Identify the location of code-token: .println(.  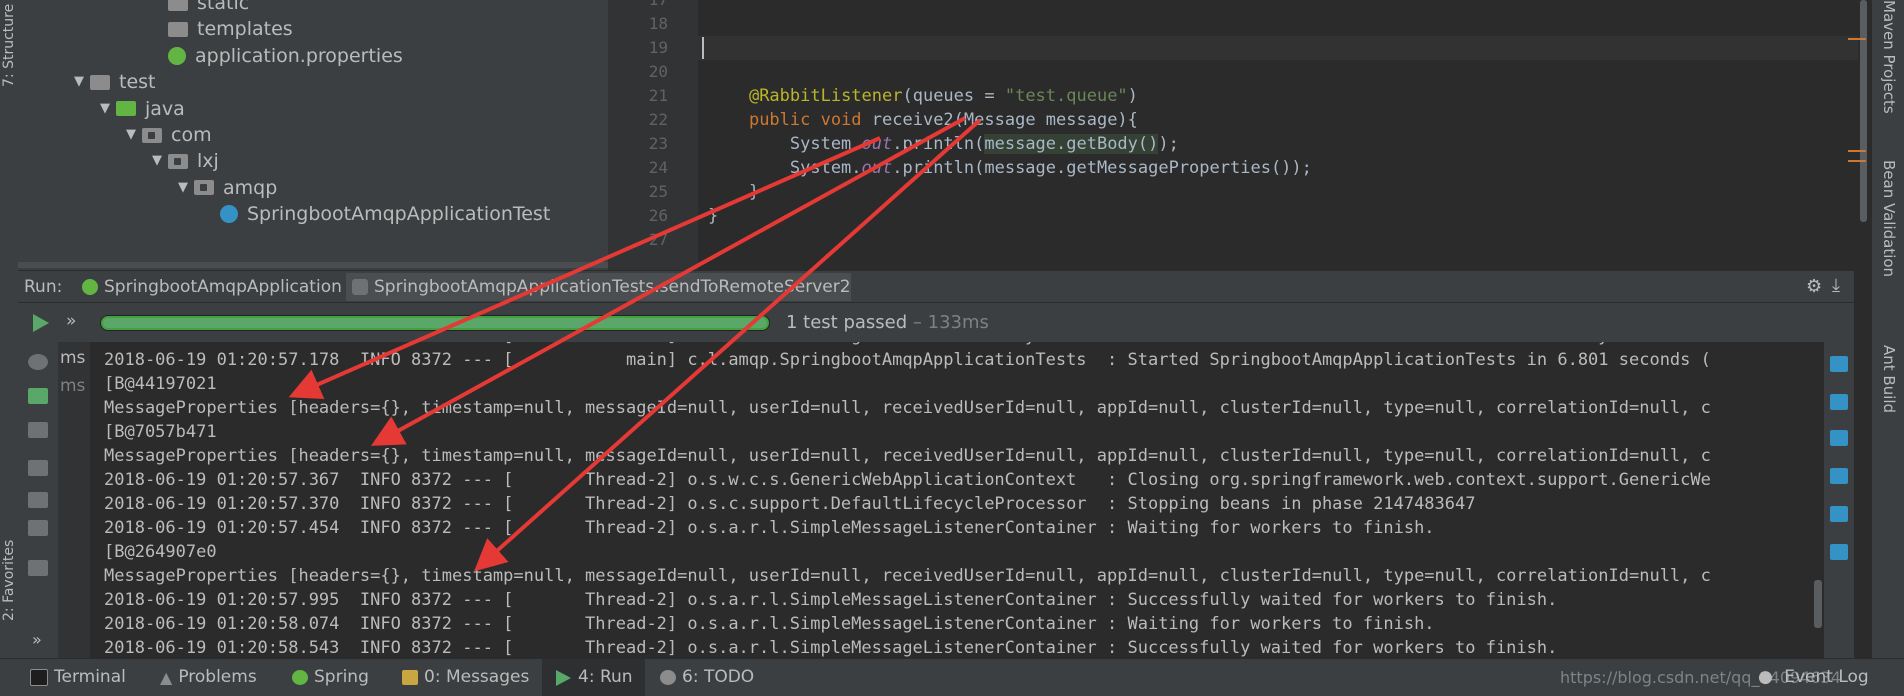
(938, 144).